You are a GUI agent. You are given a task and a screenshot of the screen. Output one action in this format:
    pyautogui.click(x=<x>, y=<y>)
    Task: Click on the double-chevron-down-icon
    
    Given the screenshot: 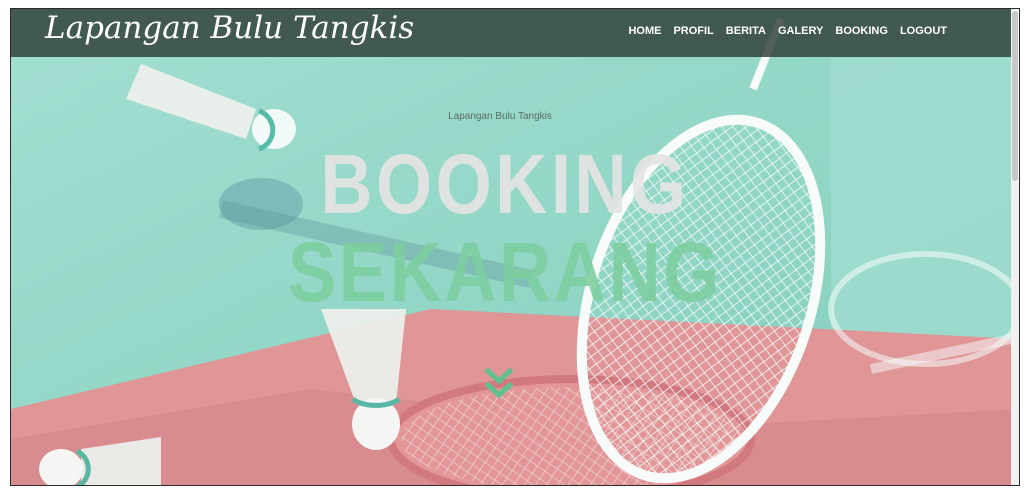 What is the action you would take?
    pyautogui.click(x=499, y=383)
    